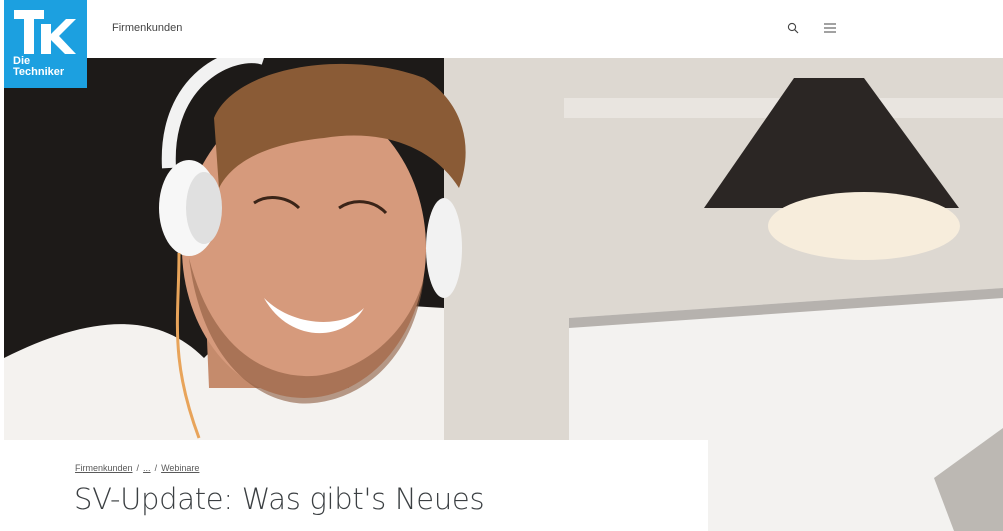 Image resolution: width=1003 pixels, height=531 pixels. What do you see at coordinates (279, 499) in the screenshot?
I see `page-title: SV-Update: Was gibt's Neues` at bounding box center [279, 499].